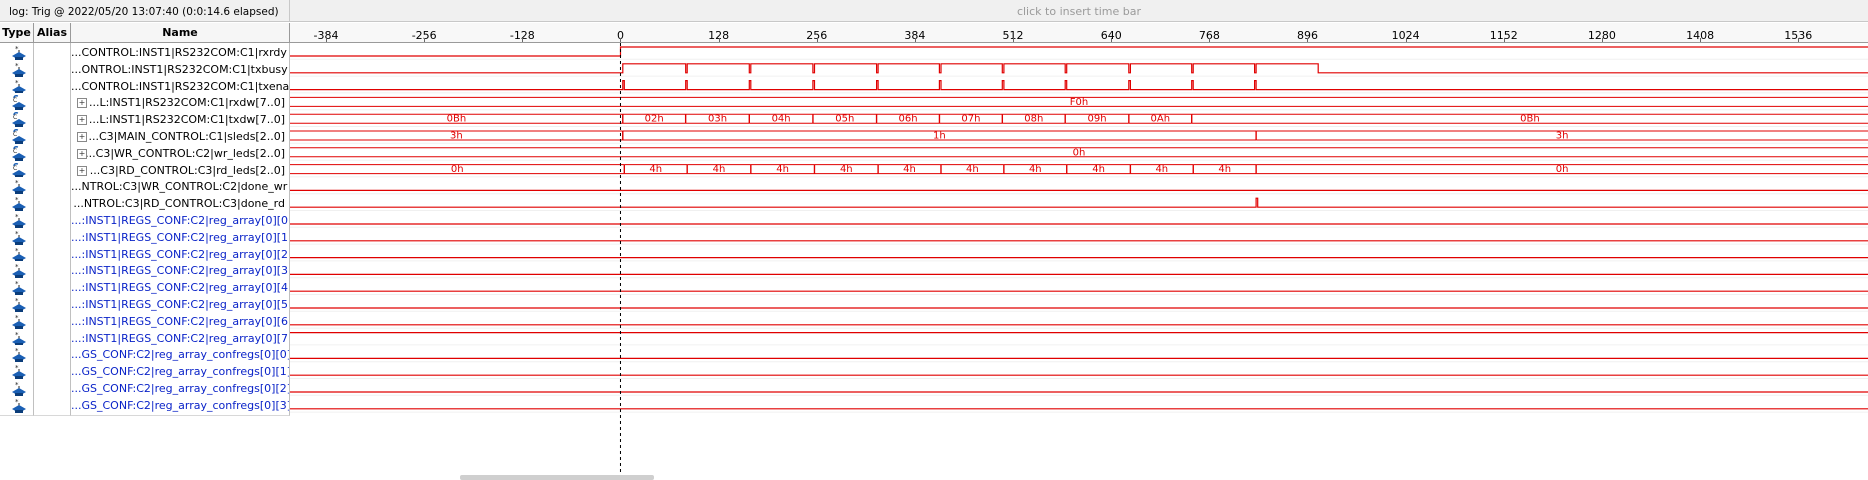  I want to click on bus-value-label: 05h, so click(844, 119).